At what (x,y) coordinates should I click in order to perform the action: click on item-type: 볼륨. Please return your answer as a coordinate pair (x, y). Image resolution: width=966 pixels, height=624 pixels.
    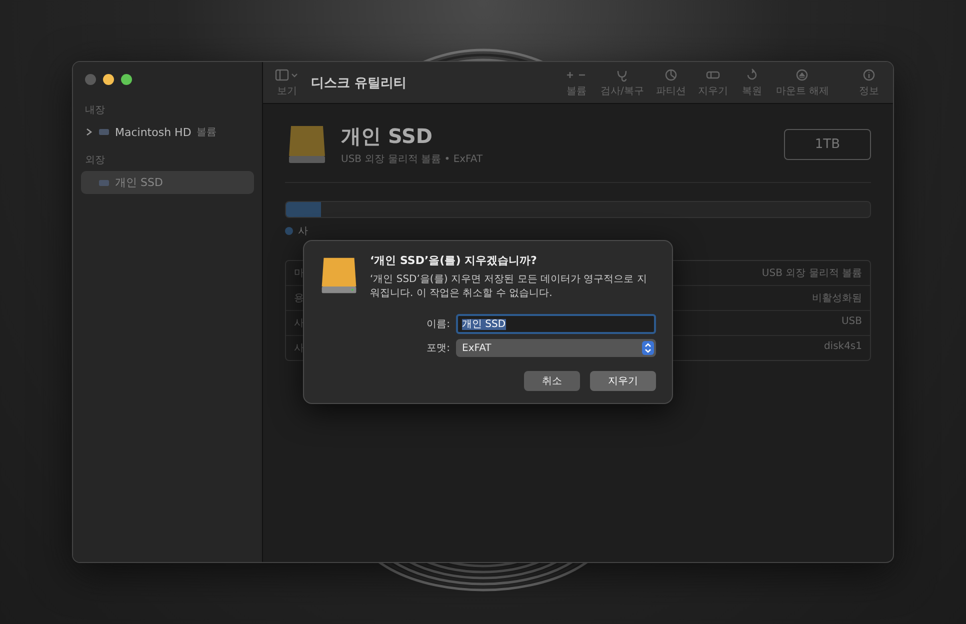
    Looking at the image, I should click on (206, 132).